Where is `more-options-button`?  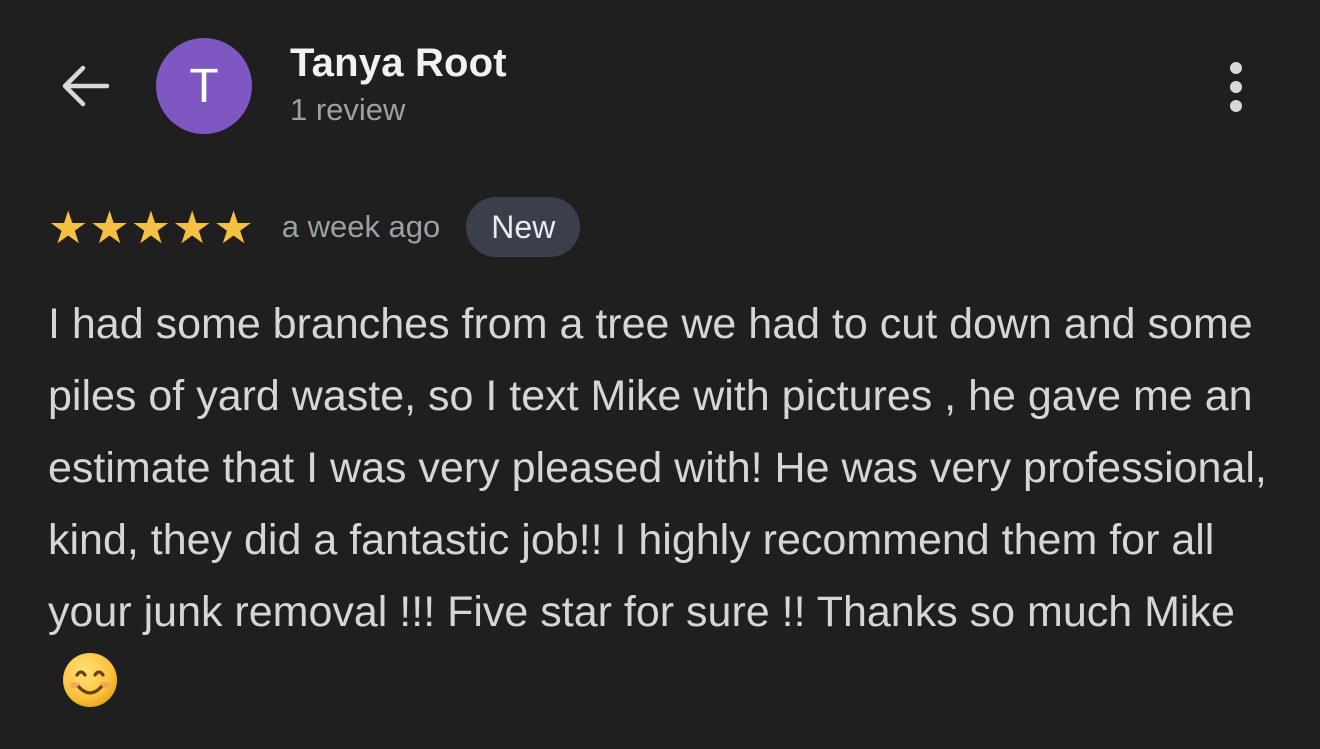
more-options-button is located at coordinates (1236, 87).